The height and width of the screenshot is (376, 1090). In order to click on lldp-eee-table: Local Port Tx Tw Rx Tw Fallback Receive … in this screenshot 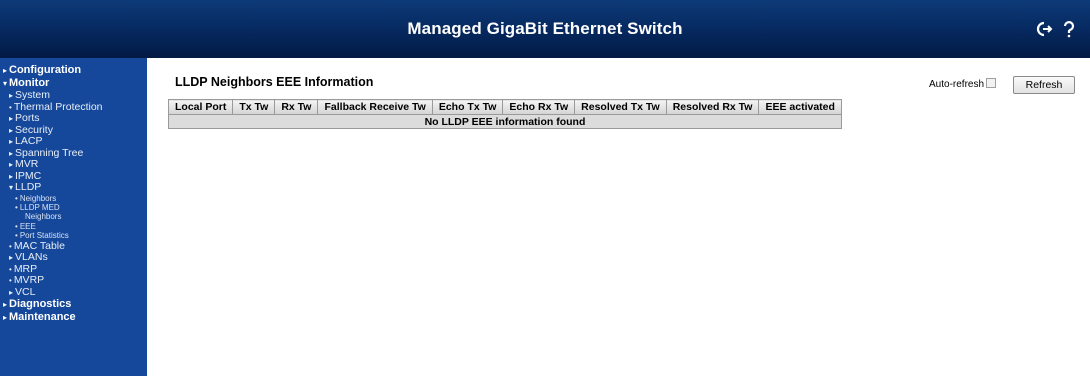, I will do `click(504, 114)`.